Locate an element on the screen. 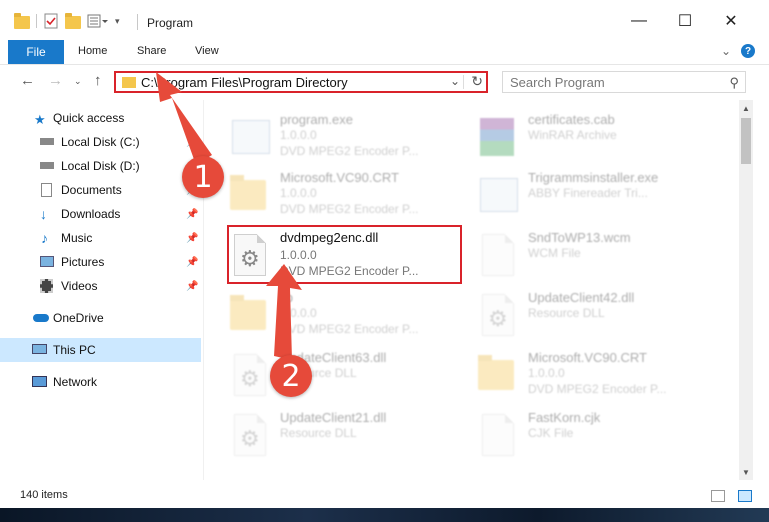 Image resolution: width=769 pixels, height=522 pixels. list-item: ⚙ UpdateClient63.dll Resource DLL is located at coordinates (350, 374).